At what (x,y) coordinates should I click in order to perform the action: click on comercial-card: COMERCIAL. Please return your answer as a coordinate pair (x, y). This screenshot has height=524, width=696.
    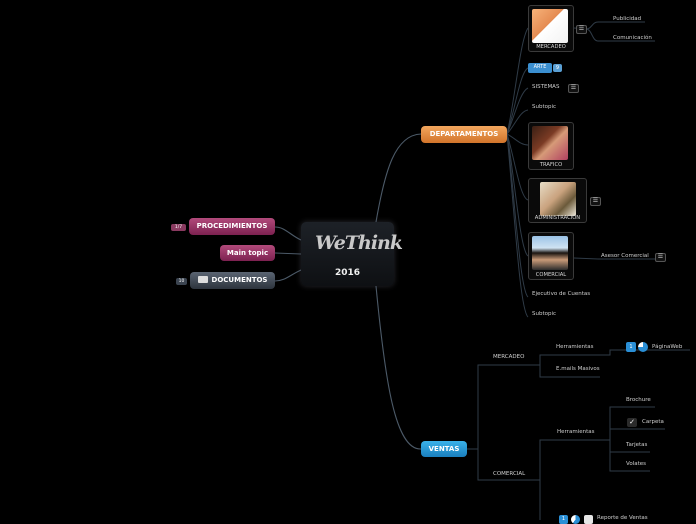
    Looking at the image, I should click on (551, 256).